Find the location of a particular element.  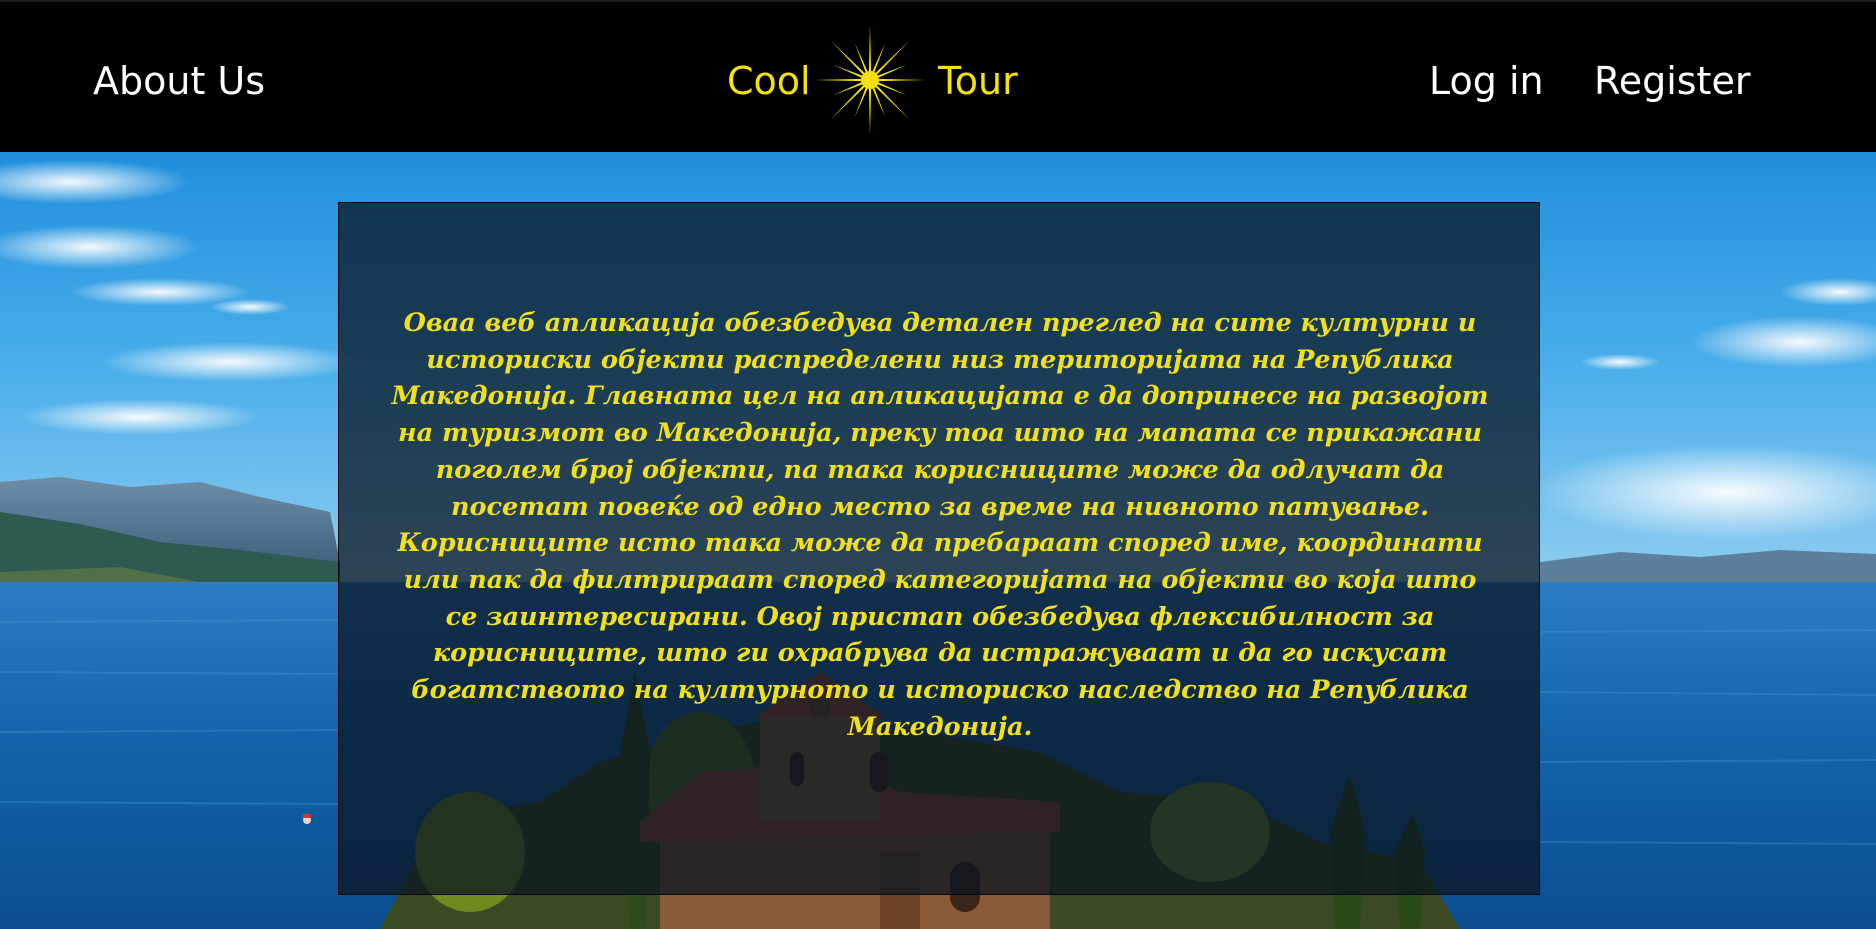

vergina-sun-icon is located at coordinates (870, 80).